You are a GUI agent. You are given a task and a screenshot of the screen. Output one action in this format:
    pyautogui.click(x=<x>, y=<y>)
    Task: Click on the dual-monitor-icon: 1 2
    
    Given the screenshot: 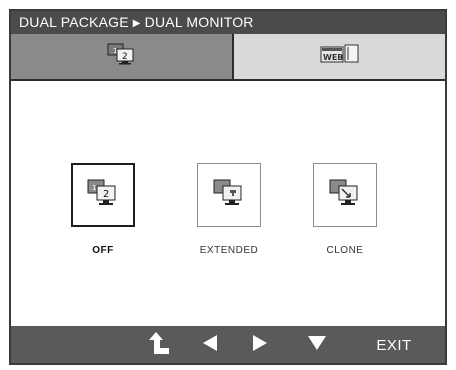 What is the action you would take?
    pyautogui.click(x=122, y=56)
    